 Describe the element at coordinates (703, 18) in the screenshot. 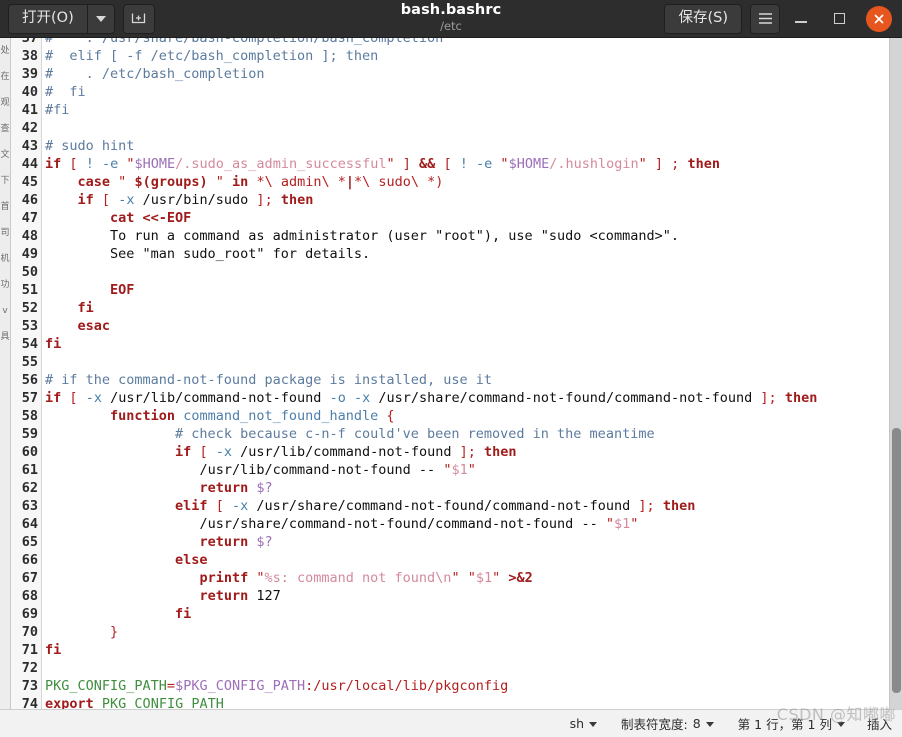

I see `save-button: 保存(S)` at that location.